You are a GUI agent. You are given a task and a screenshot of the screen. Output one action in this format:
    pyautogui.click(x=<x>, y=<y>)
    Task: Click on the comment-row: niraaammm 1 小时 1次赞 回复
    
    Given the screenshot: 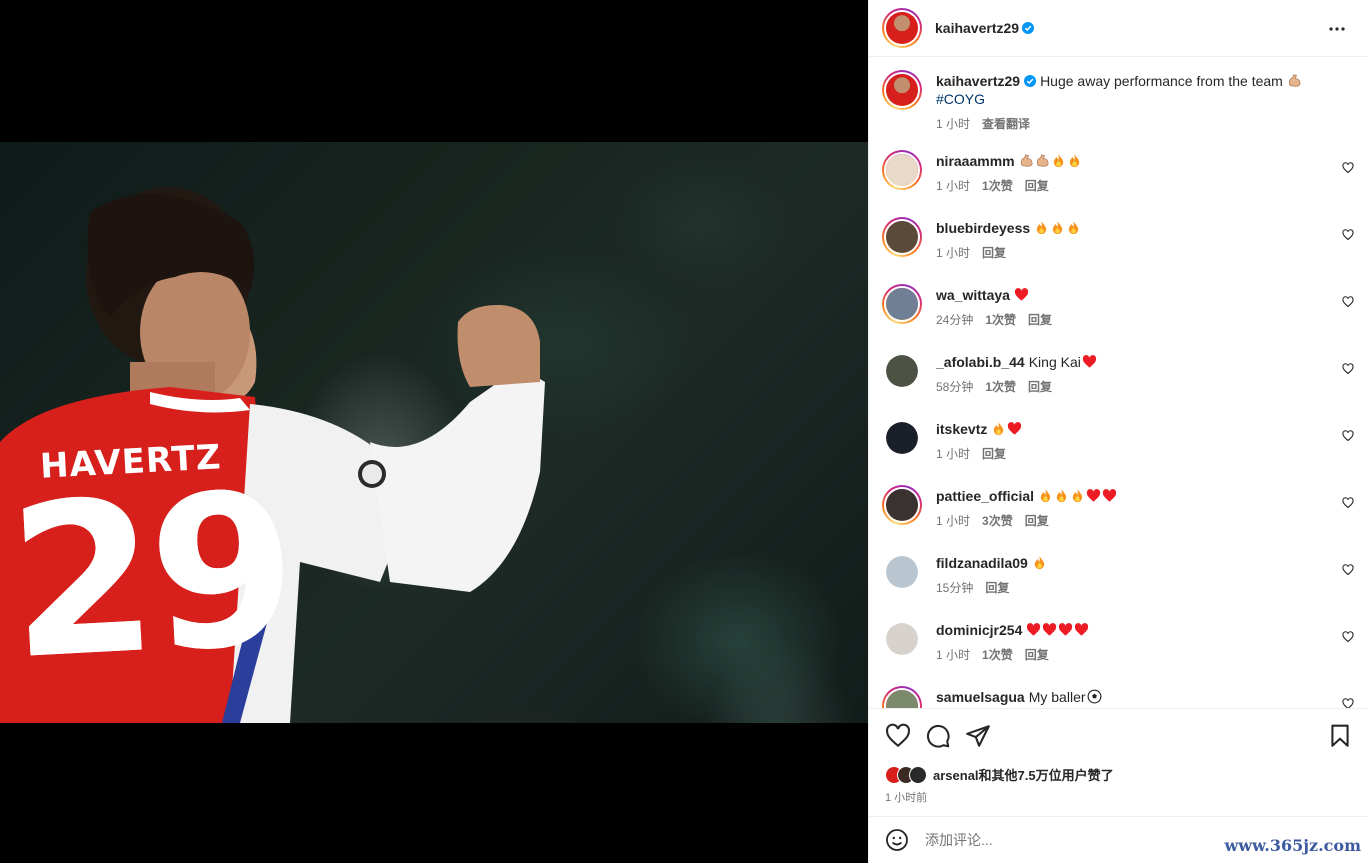 What is the action you would take?
    pyautogui.click(x=1118, y=172)
    